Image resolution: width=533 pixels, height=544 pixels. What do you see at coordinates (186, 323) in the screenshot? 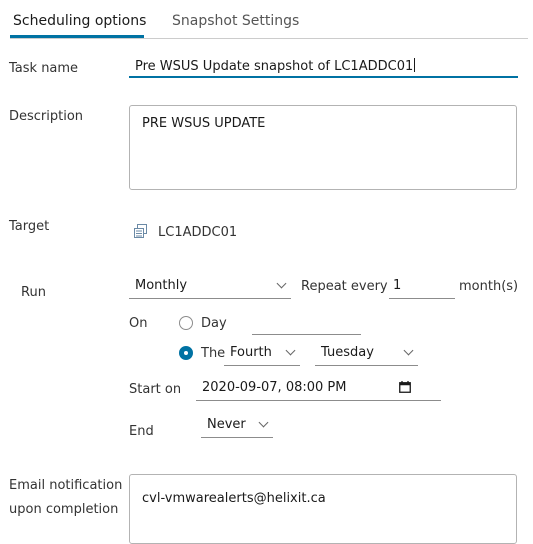
I see `radio-day` at bounding box center [186, 323].